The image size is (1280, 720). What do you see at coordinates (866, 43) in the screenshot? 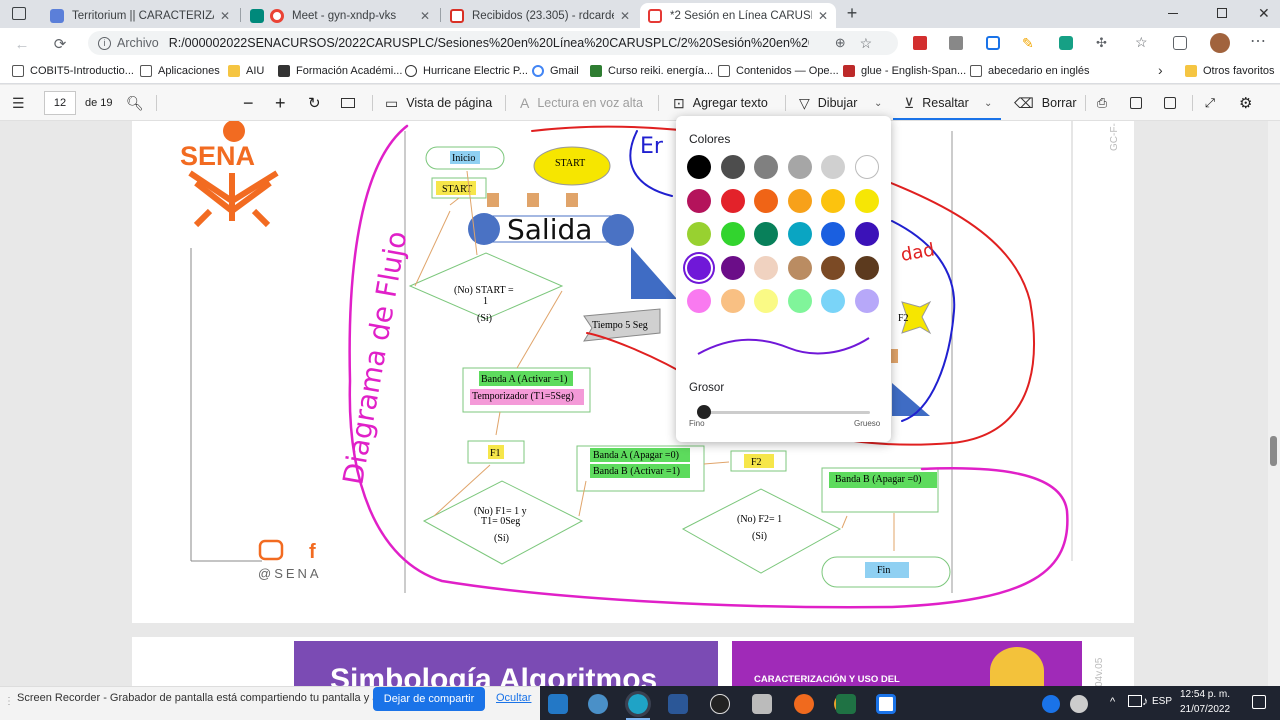
I see `favorite-star-icon: ☆` at bounding box center [866, 43].